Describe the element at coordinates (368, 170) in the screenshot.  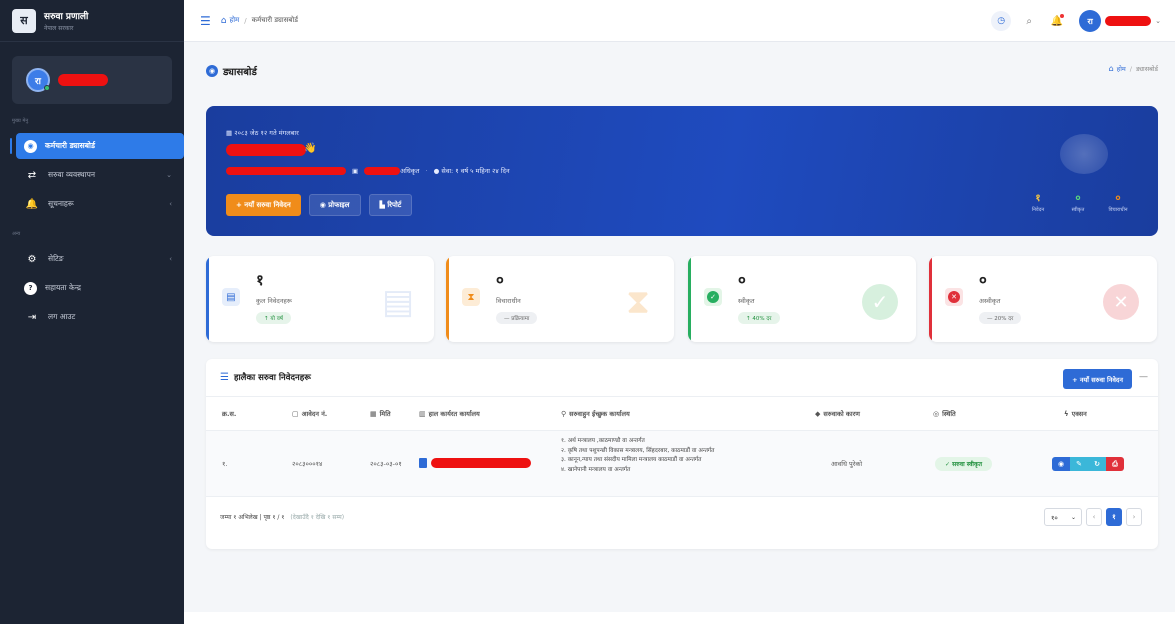
I see `hero-meta: ▣ अधिकृत · ● सेवा: १ वर्ष ५ महिना २४ दिन` at that location.